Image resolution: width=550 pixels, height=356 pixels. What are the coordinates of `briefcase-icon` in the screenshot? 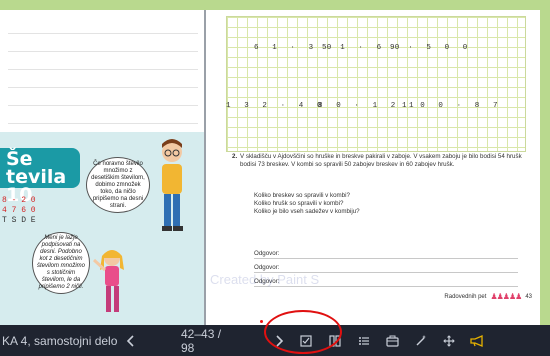 It's located at (392, 341).